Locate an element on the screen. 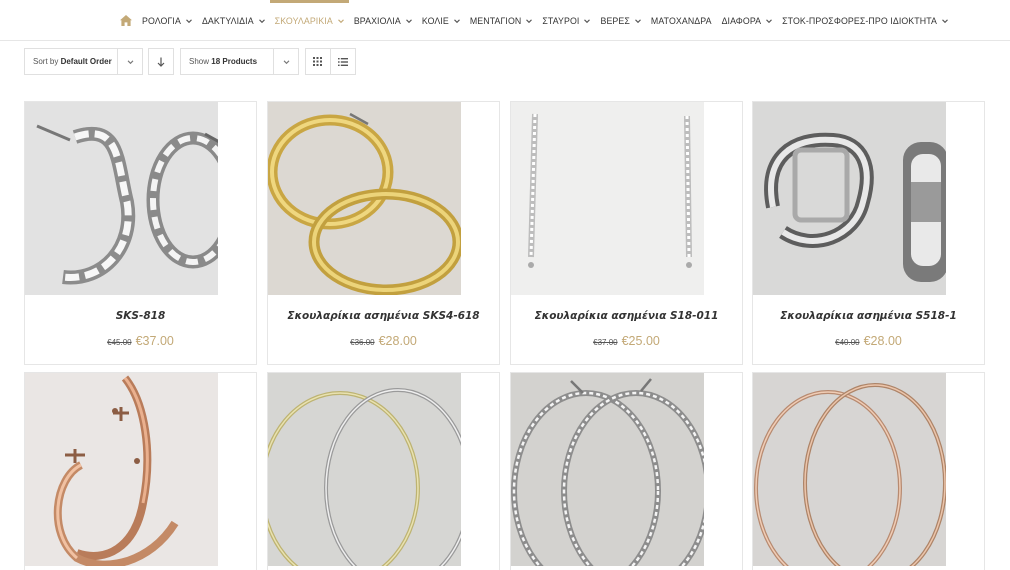 The width and height of the screenshot is (1010, 570). nav-item-matochandra: ΜΑΤΟΧΑΝΔΡΑ is located at coordinates (681, 20).